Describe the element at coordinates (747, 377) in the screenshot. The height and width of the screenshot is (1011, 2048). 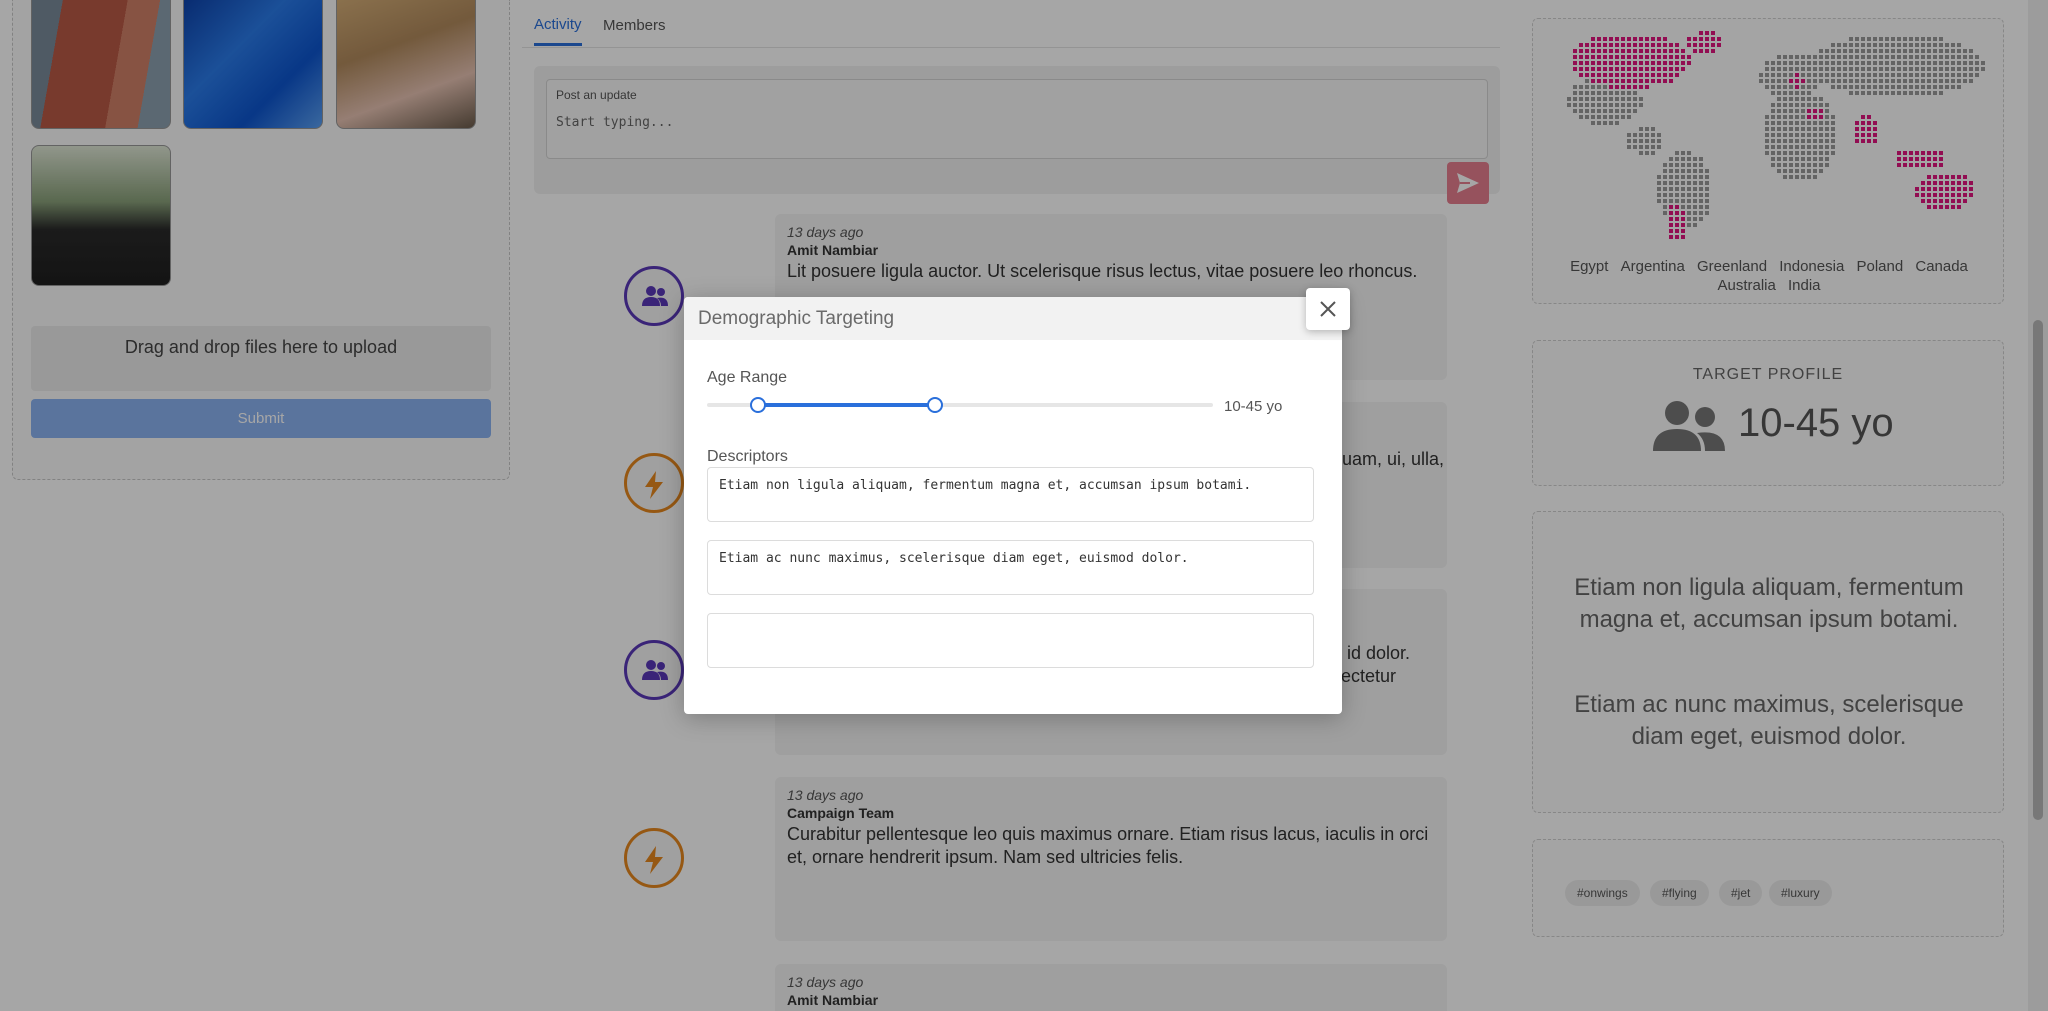
I see `age-range-label: Age Range` at that location.